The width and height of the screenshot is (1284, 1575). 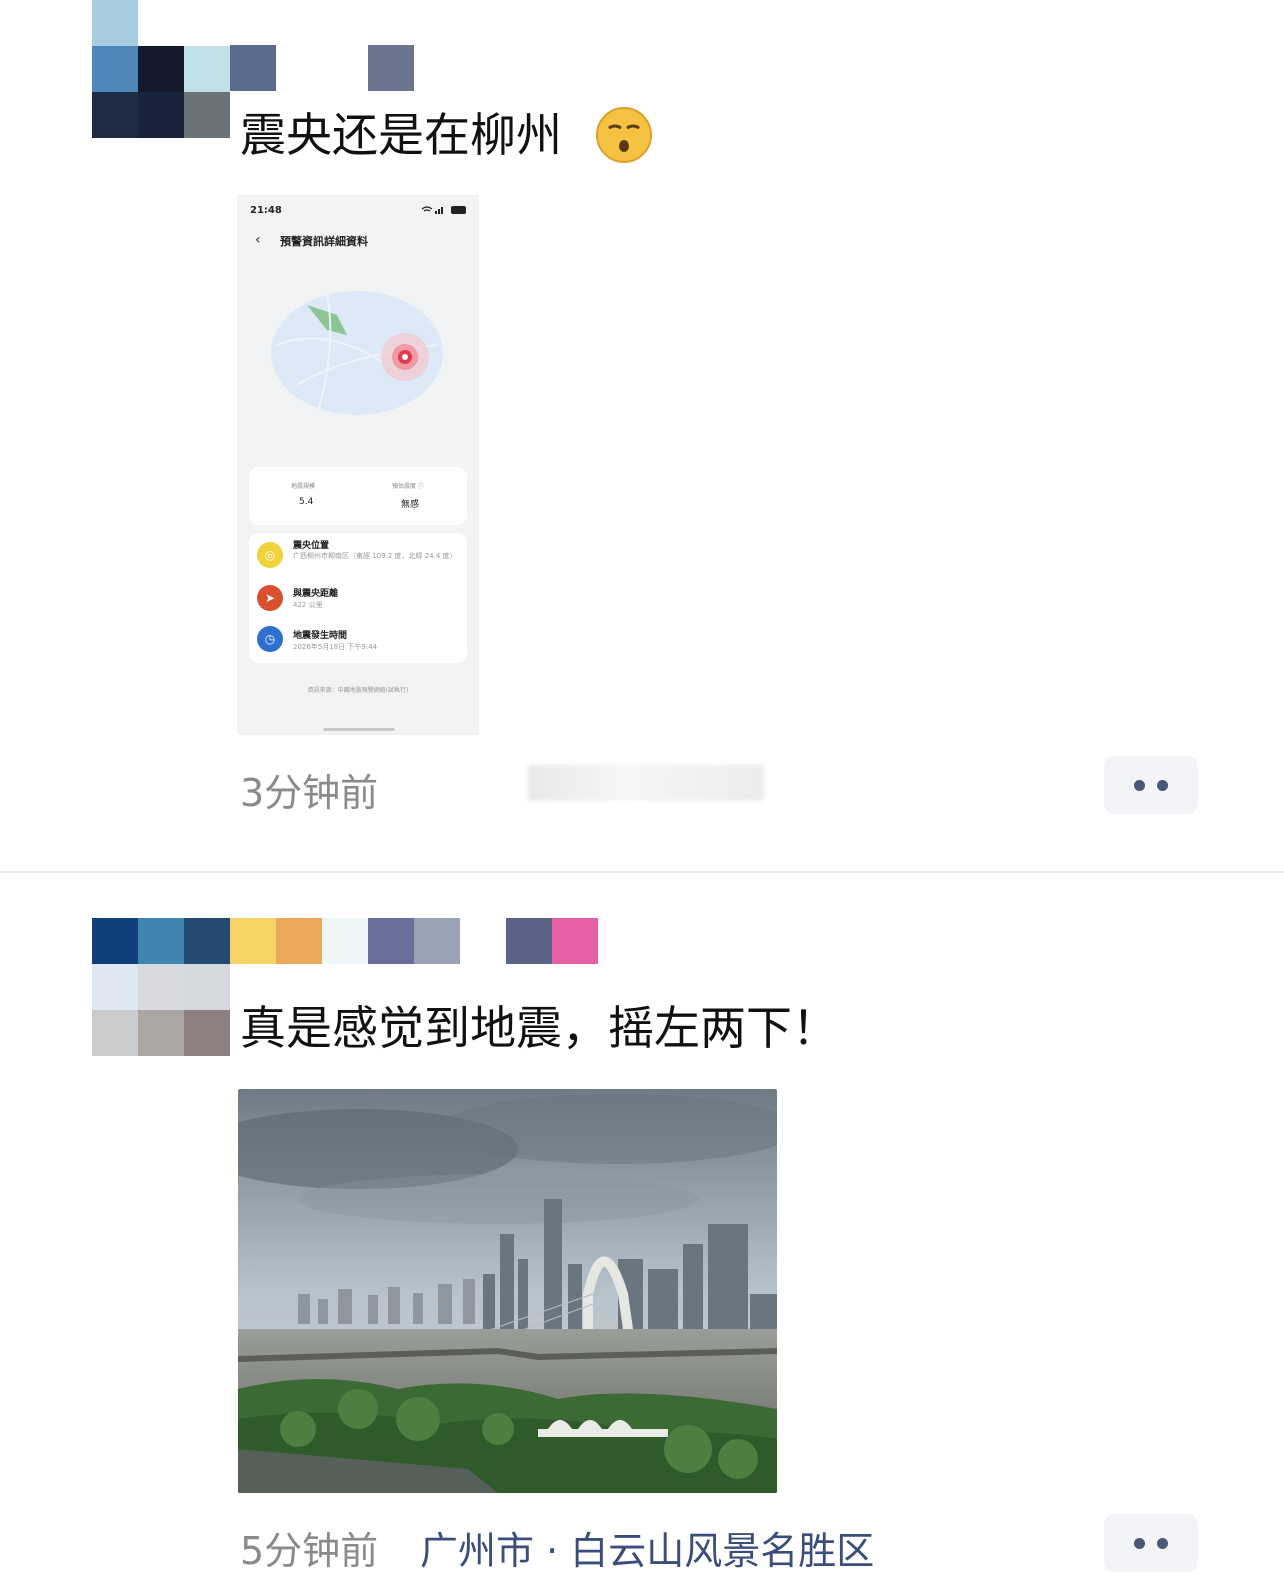 I want to click on post-text: 震央还是在柳州, so click(x=401, y=135).